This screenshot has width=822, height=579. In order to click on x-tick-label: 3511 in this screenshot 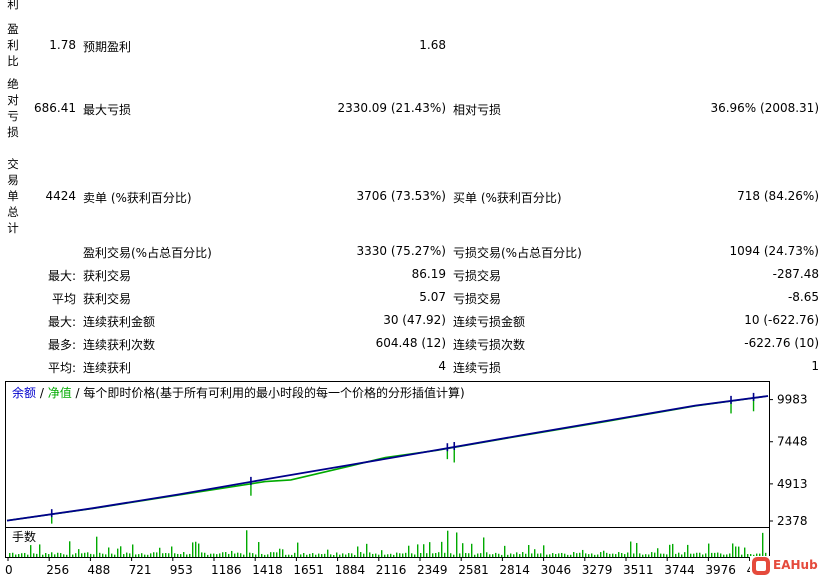, I will do `click(638, 570)`.